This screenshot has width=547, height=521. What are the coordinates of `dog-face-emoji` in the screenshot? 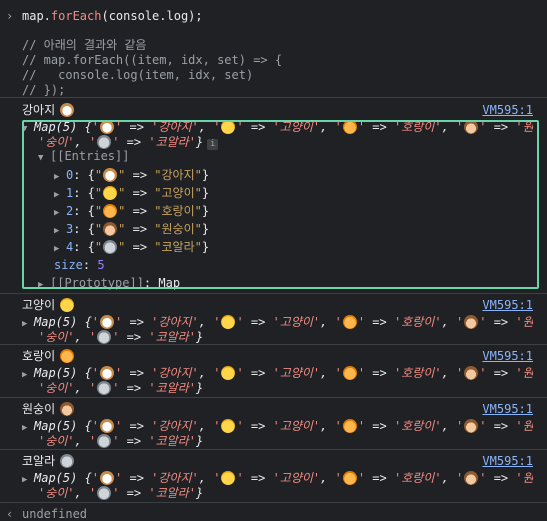 It's located at (107, 373).